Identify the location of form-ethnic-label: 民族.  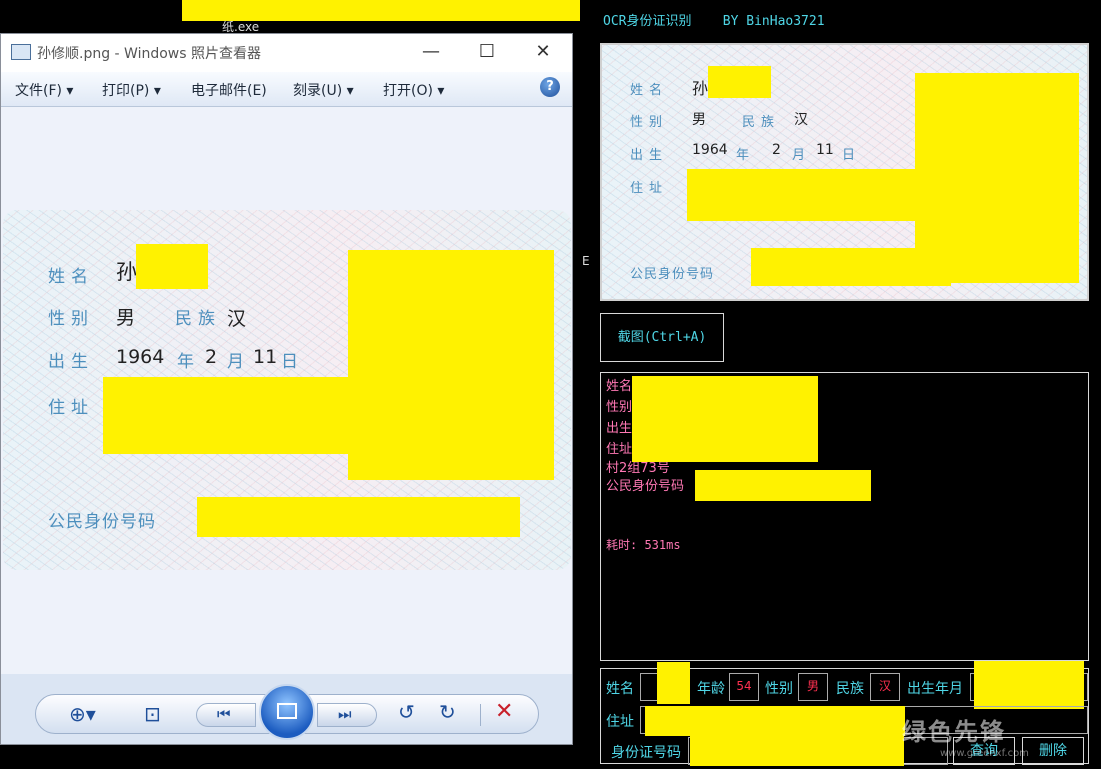
(850, 689).